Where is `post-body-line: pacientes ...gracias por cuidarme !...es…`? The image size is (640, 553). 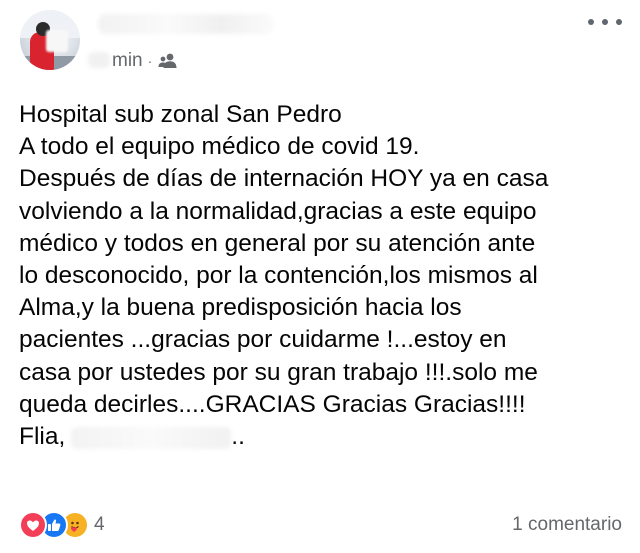 post-body-line: pacientes ...gracias por cuidarme !...es… is located at coordinates (263, 340).